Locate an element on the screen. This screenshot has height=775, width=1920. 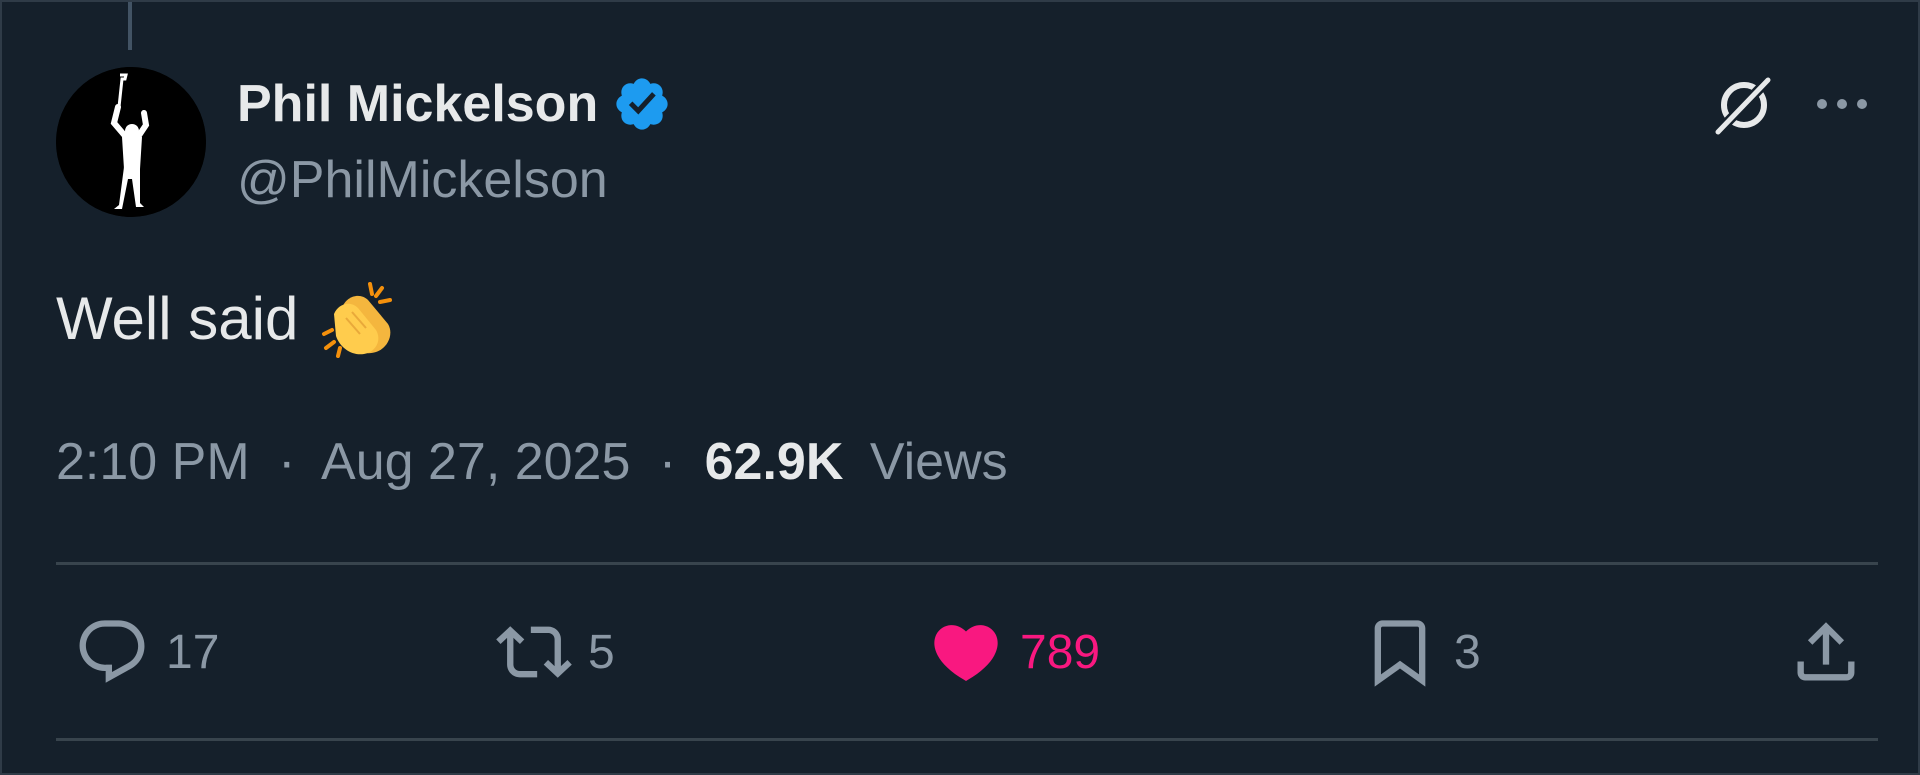
views-count: 62.9K is located at coordinates (774, 462).